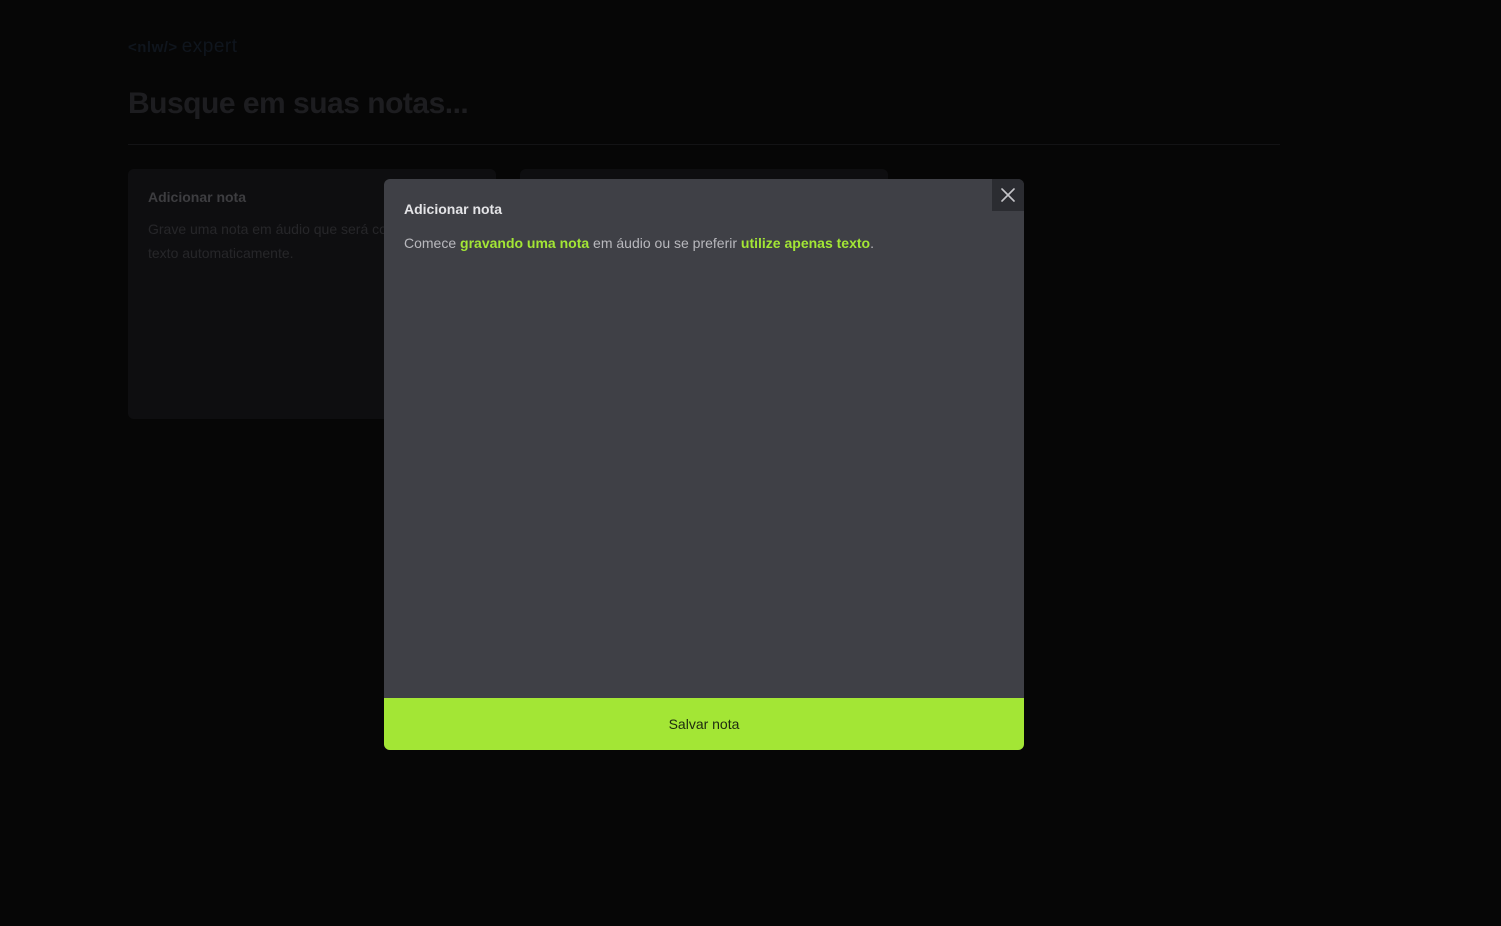 The image size is (1501, 926). Describe the element at coordinates (453, 209) in the screenshot. I see `modal-title: Adicionar nota` at that location.